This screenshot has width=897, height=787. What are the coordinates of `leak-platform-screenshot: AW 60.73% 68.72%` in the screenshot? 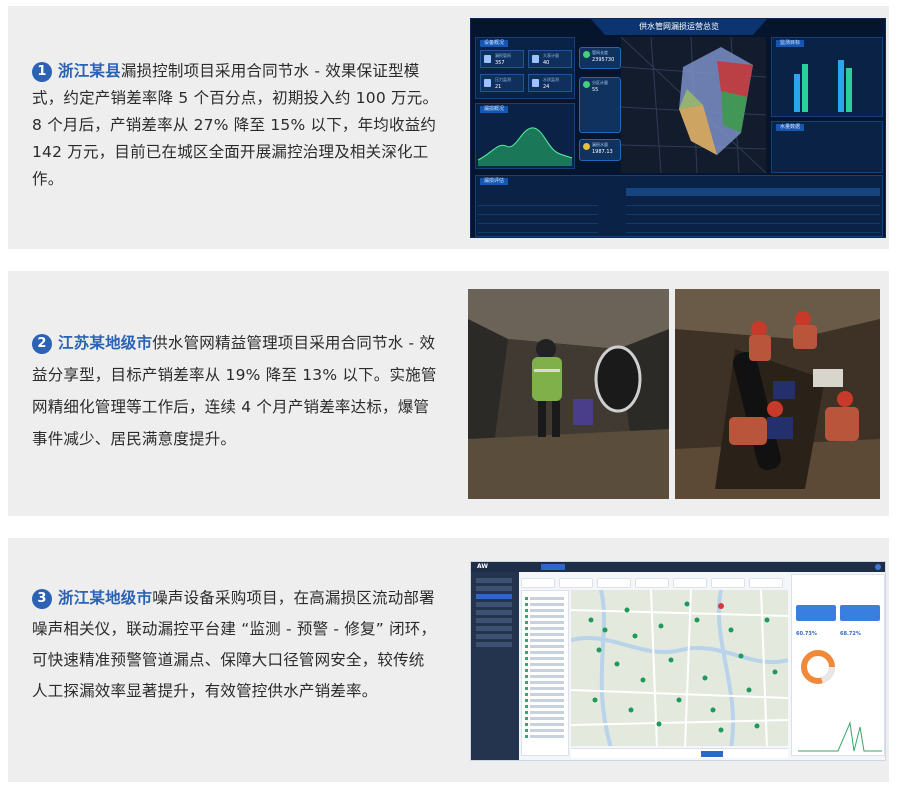 It's located at (678, 661).